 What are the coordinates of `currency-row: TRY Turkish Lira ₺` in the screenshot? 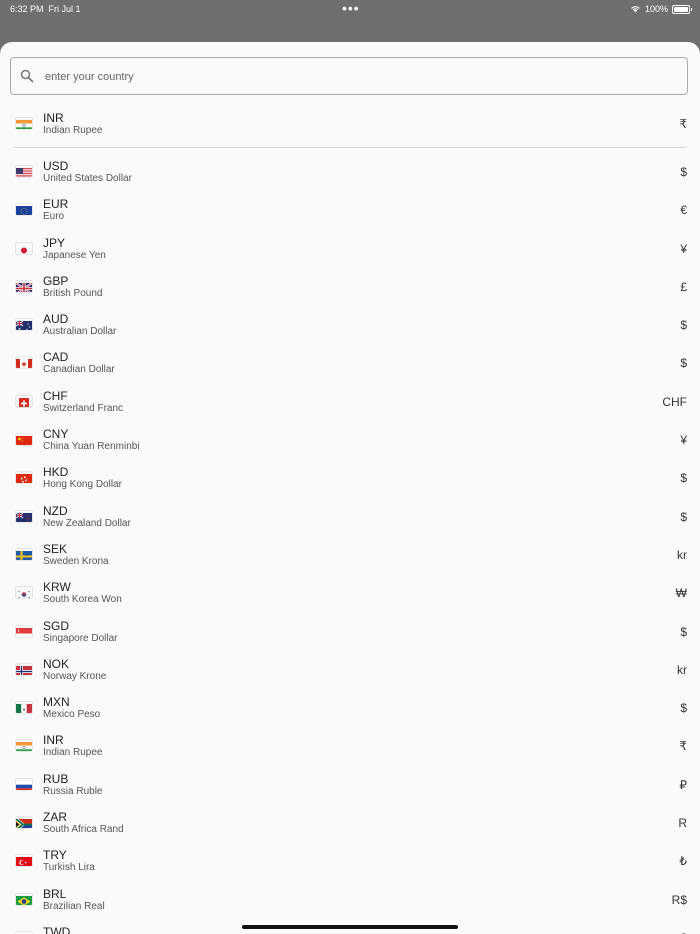 It's located at (350, 861).